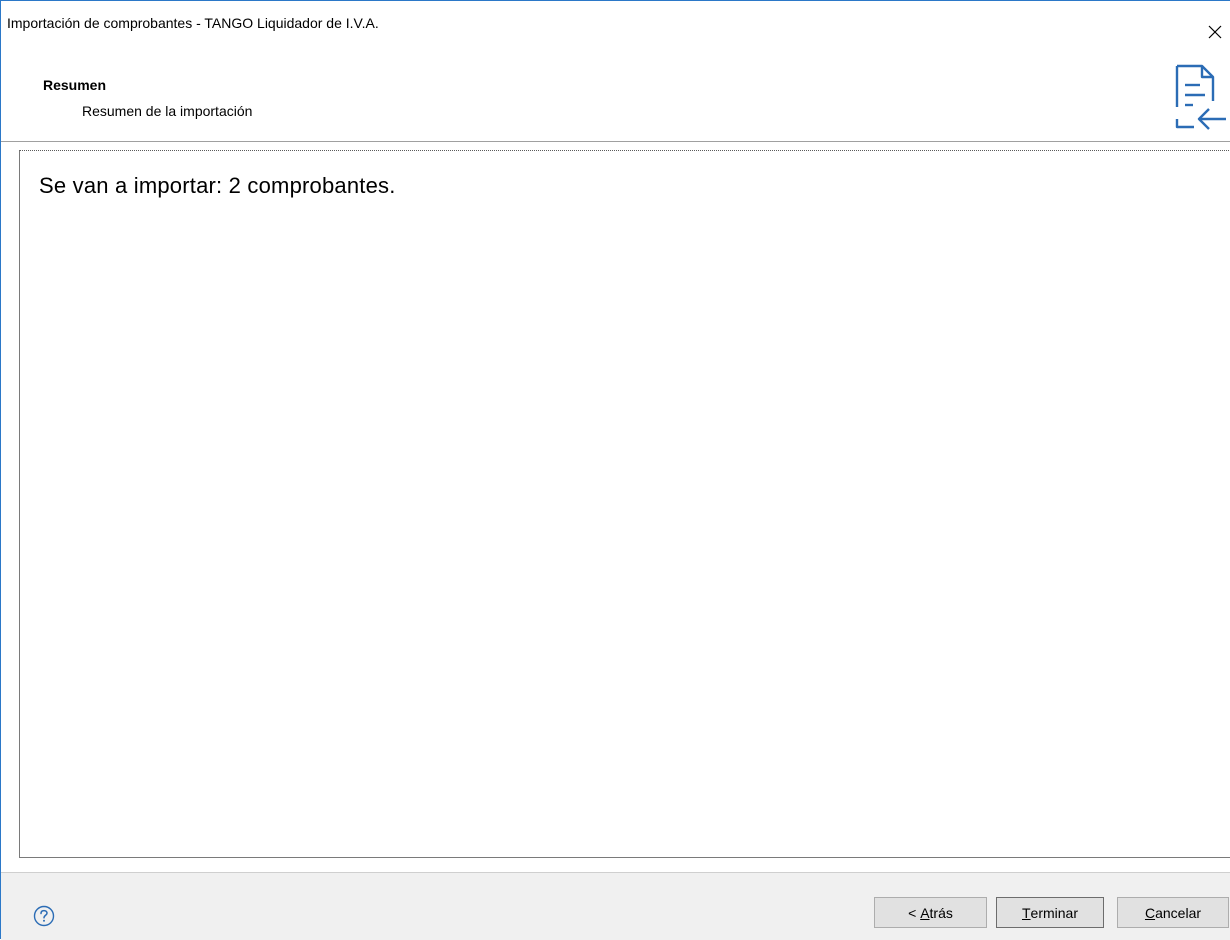  I want to click on cancel-button: Cancelar, so click(1173, 912).